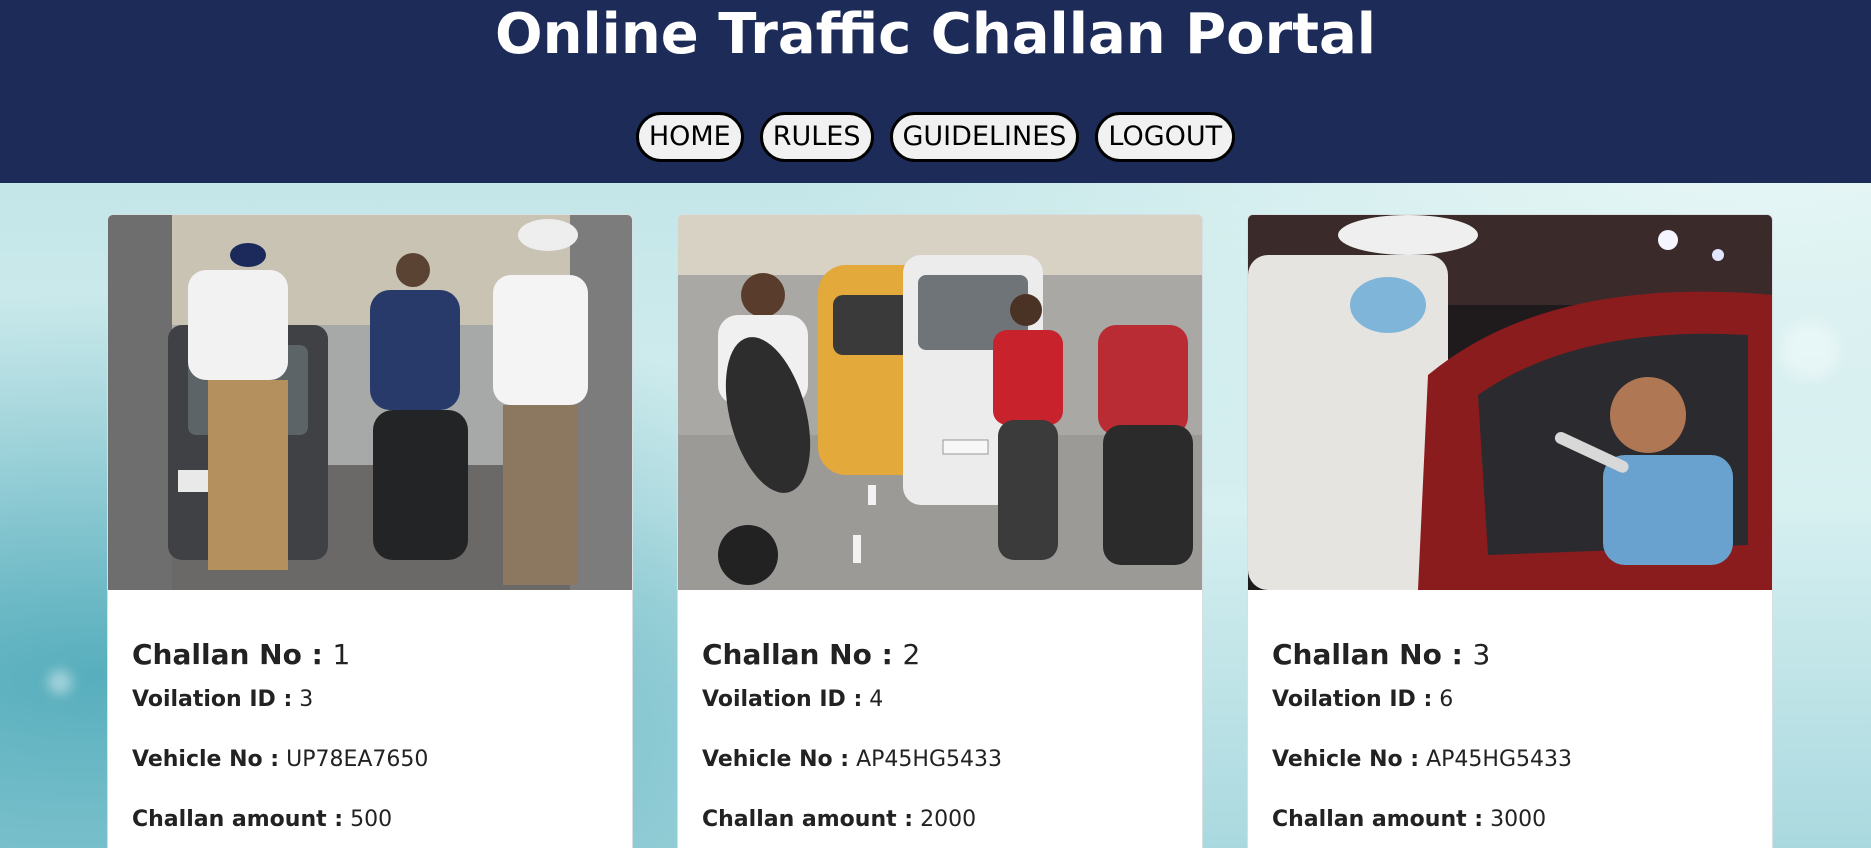  What do you see at coordinates (370, 700) in the screenshot?
I see `violation-id: Voilation ID : 3` at bounding box center [370, 700].